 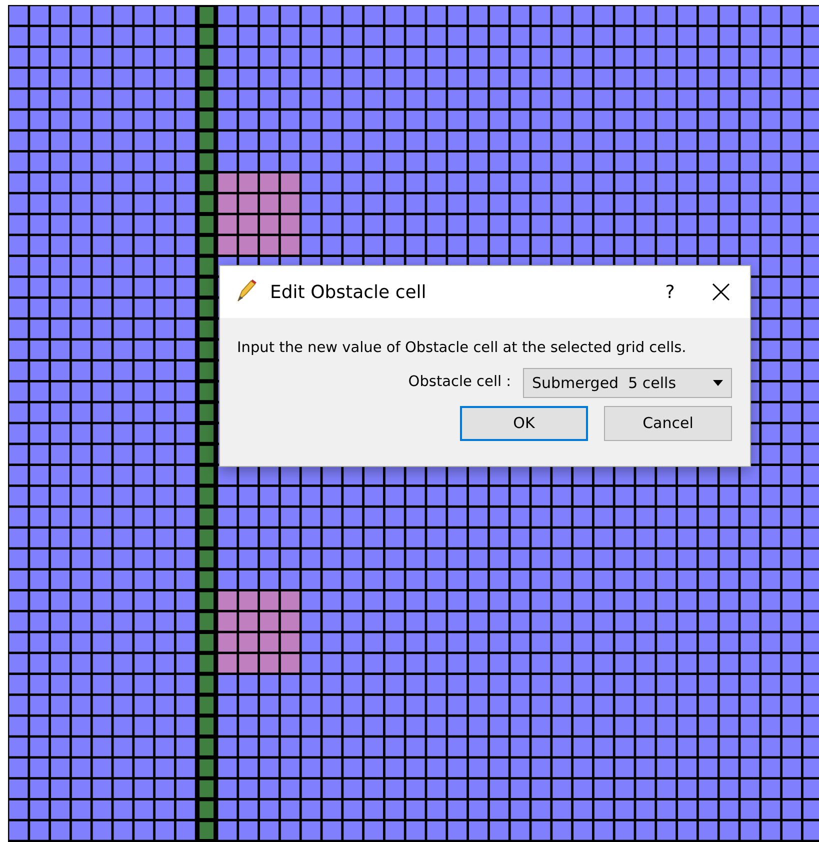 I want to click on dialog-title: Edit Obstacle cell, so click(x=349, y=292).